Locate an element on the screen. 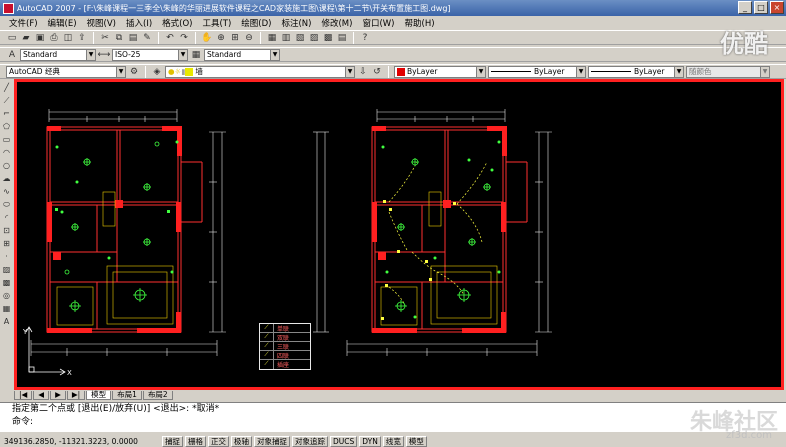 This screenshot has height=447, width=786. tab-layout2: 布局2 is located at coordinates (157, 395).